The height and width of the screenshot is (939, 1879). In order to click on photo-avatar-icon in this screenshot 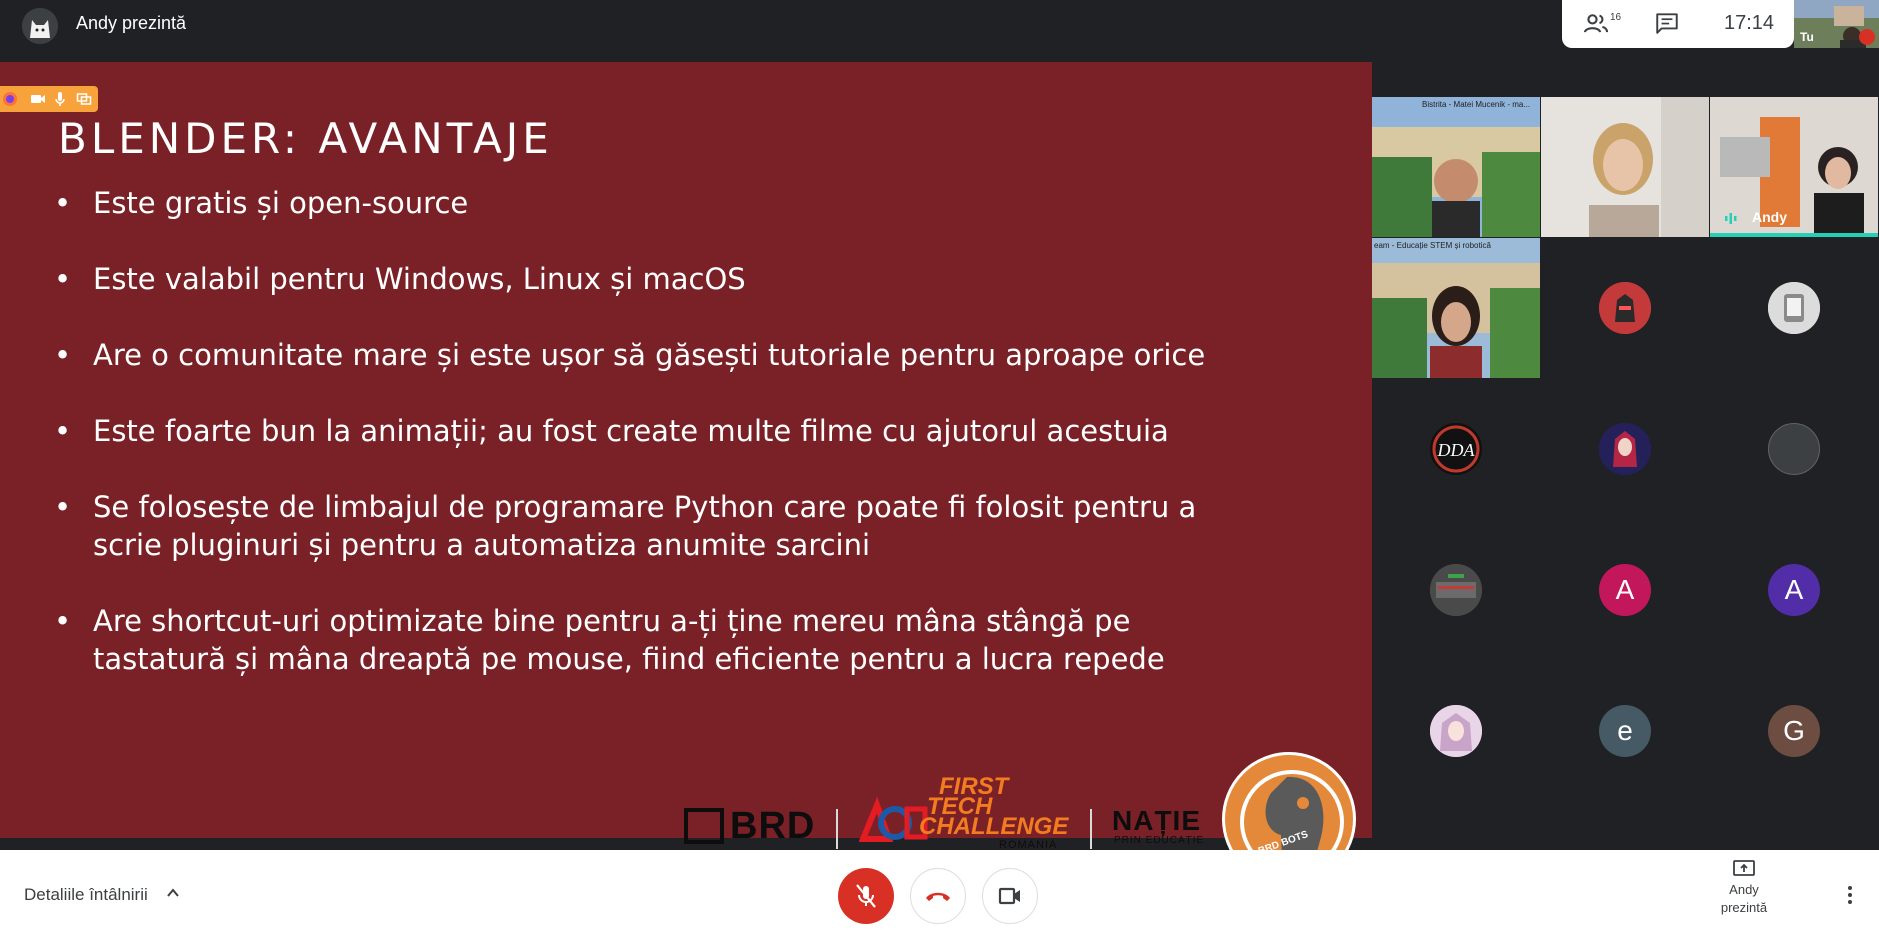, I will do `click(1794, 308)`.